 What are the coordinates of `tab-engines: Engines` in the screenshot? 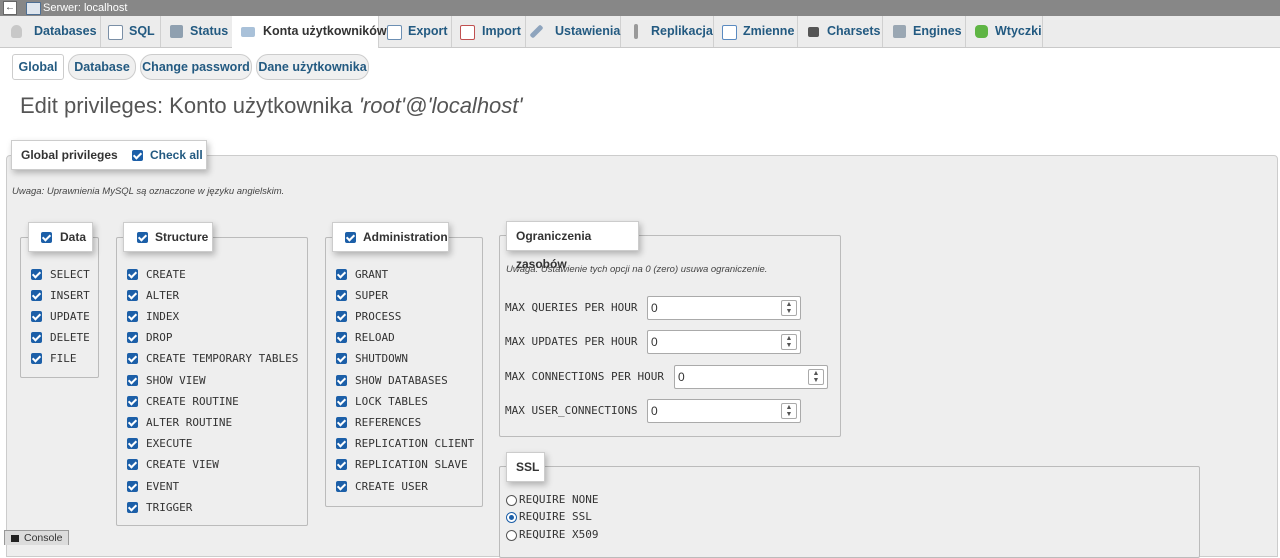 It's located at (924, 31).